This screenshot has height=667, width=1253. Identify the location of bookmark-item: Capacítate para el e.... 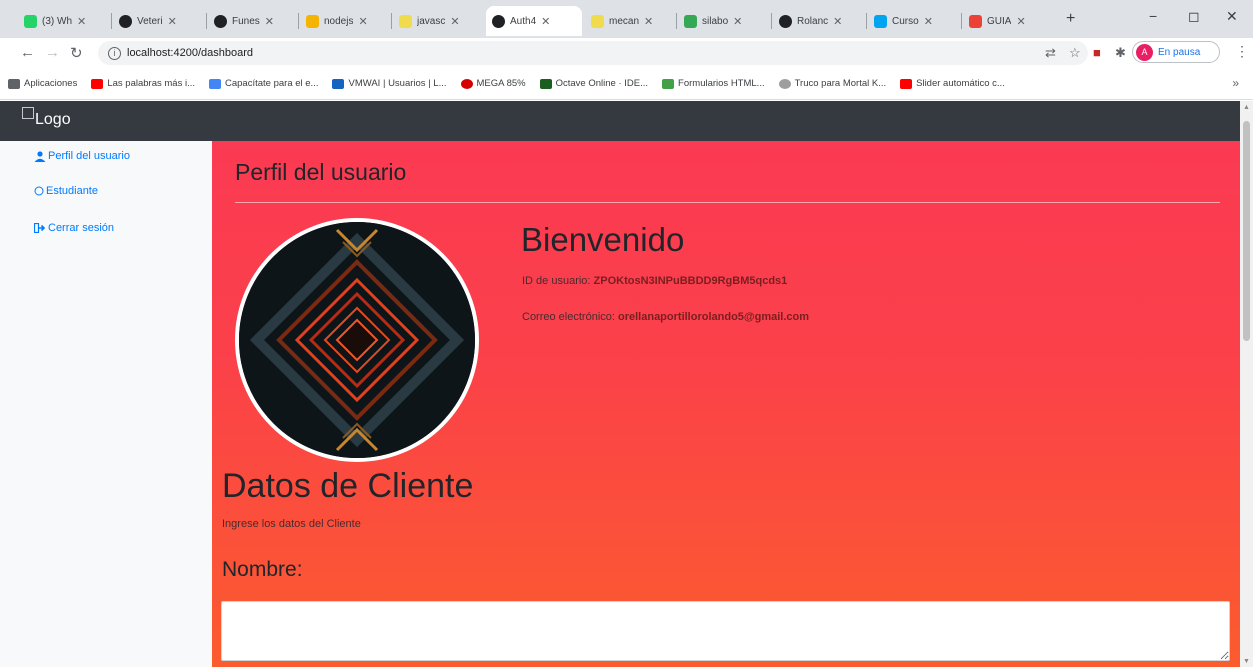
(263, 83).